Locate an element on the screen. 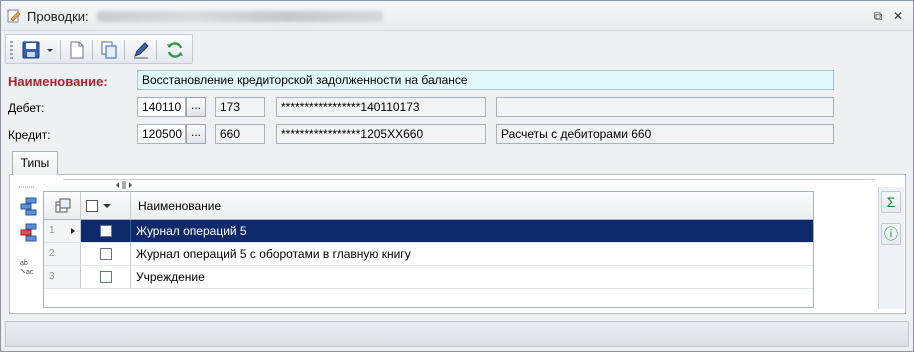  row-number: 2 is located at coordinates (62, 254).